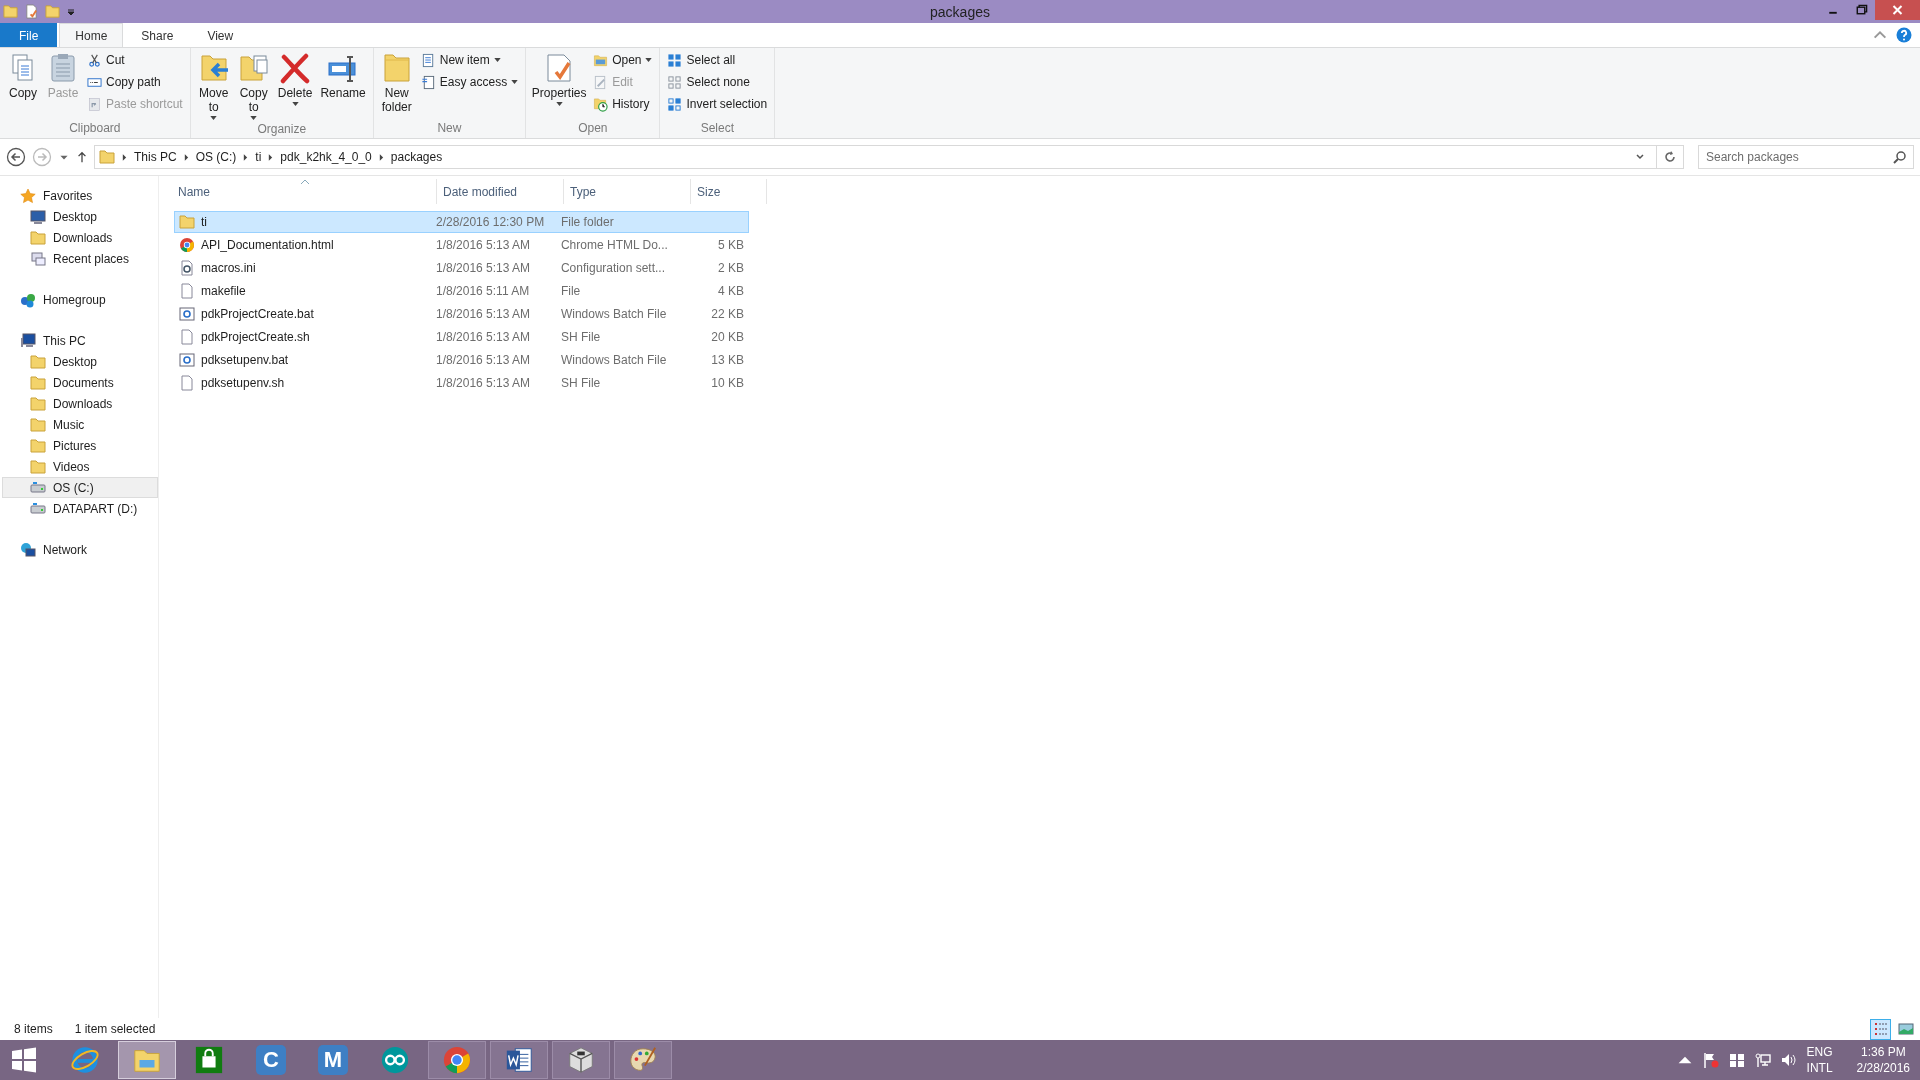 The height and width of the screenshot is (1080, 1920). I want to click on view-toggle, so click(1880, 1029).